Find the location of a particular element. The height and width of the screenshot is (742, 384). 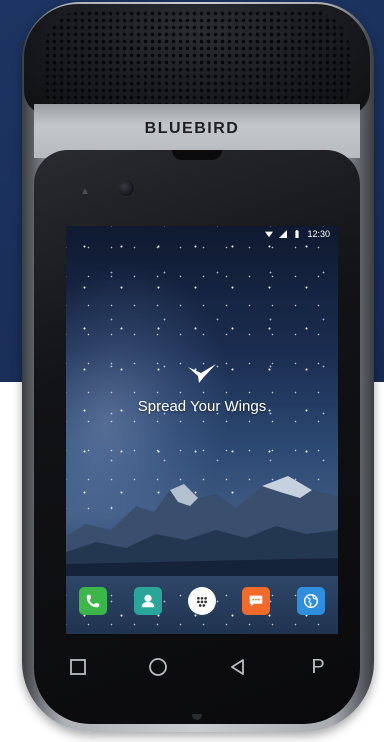

recents-icon is located at coordinates (78, 667).